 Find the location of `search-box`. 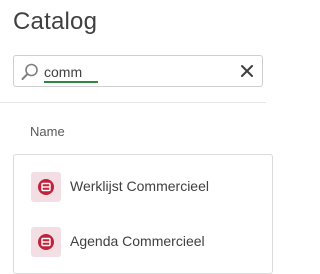

search-box is located at coordinates (138, 71).